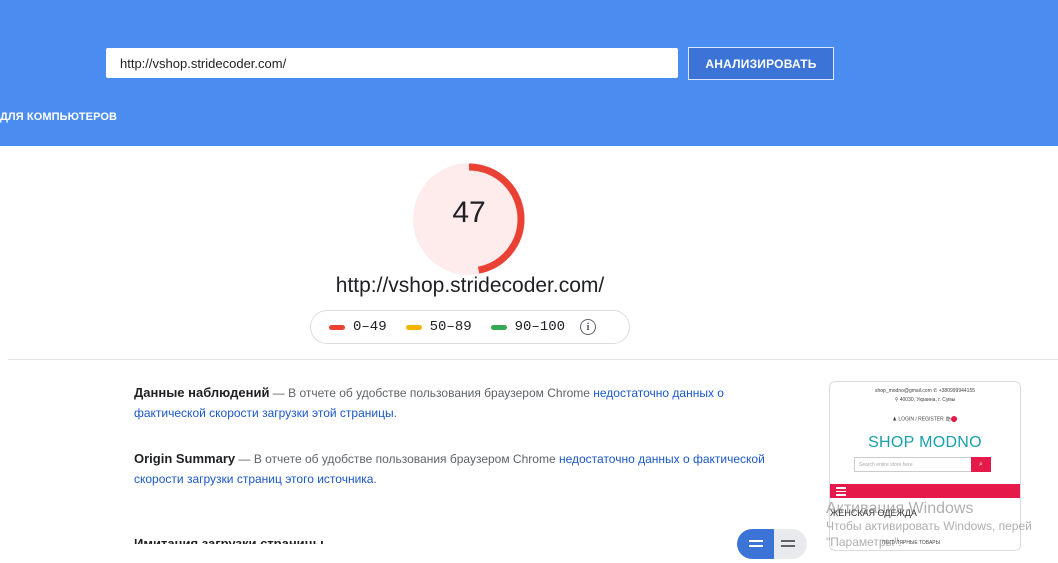 This screenshot has height=563, width=1058. What do you see at coordinates (337, 327) in the screenshot?
I see `legend-fail-marker` at bounding box center [337, 327].